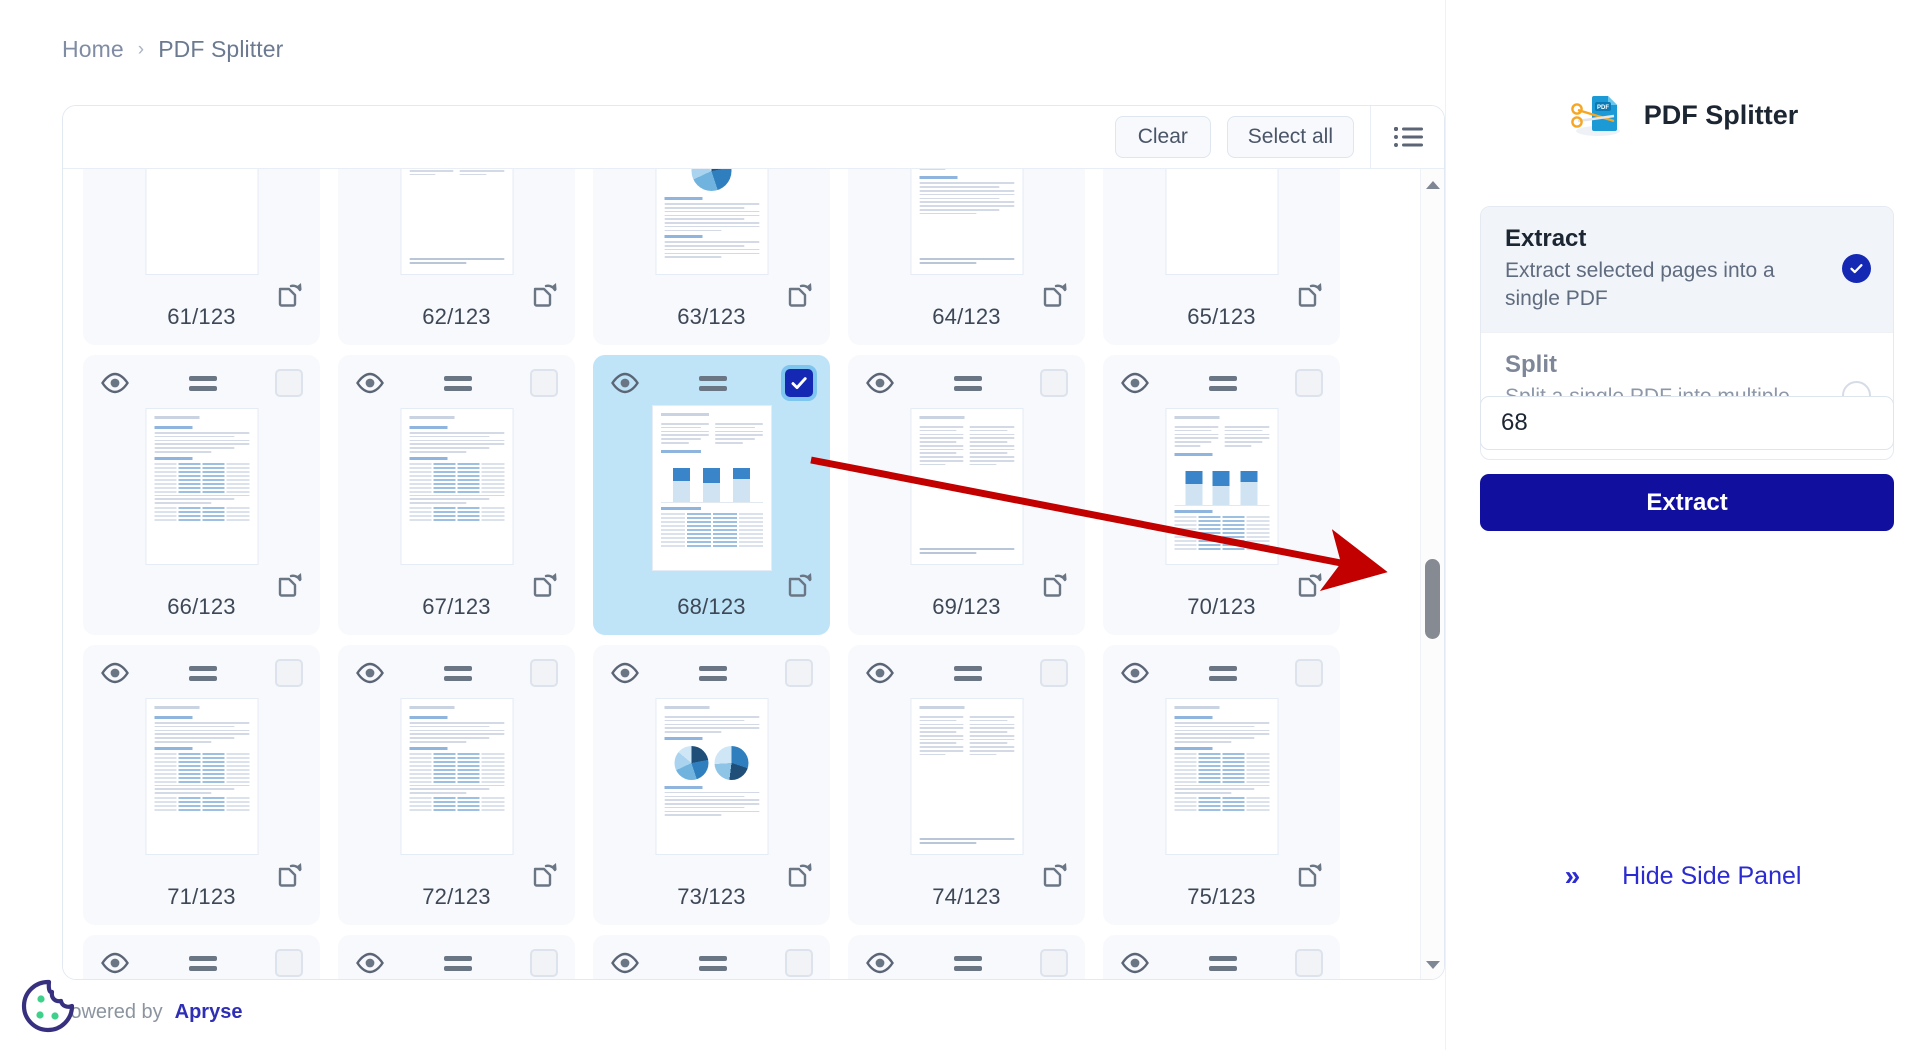 The image size is (1920, 1050). I want to click on page-thumbnail-card: 72/123, so click(456, 785).